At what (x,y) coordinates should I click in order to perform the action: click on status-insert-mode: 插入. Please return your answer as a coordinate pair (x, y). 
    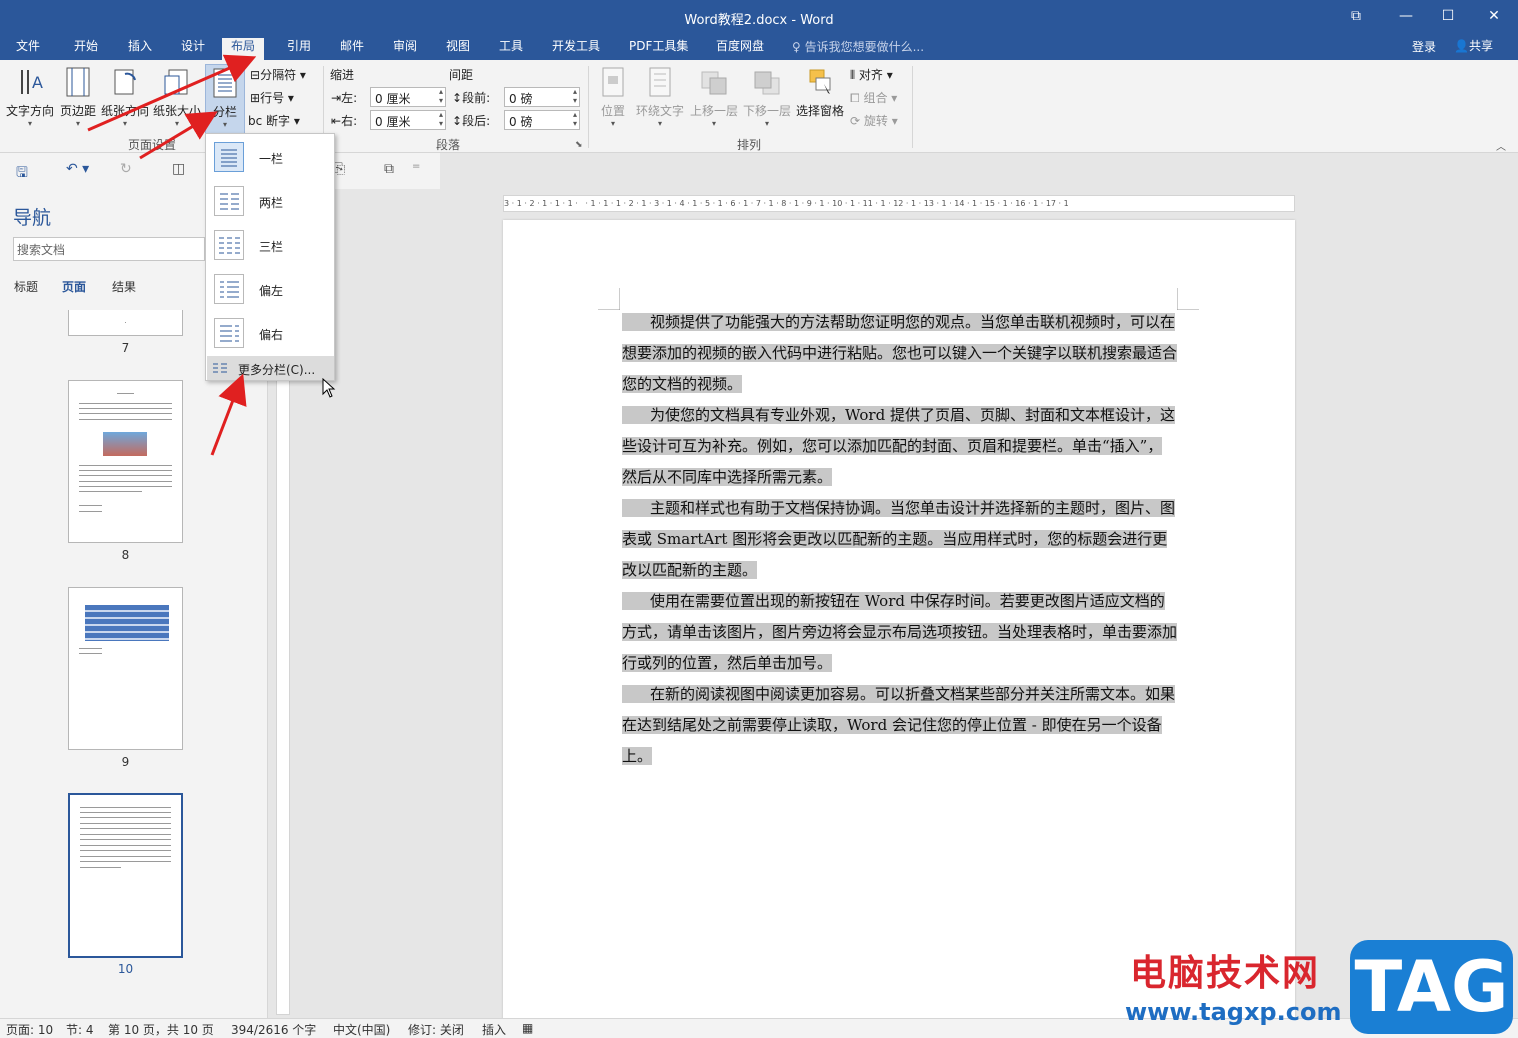
    Looking at the image, I should click on (494, 1029).